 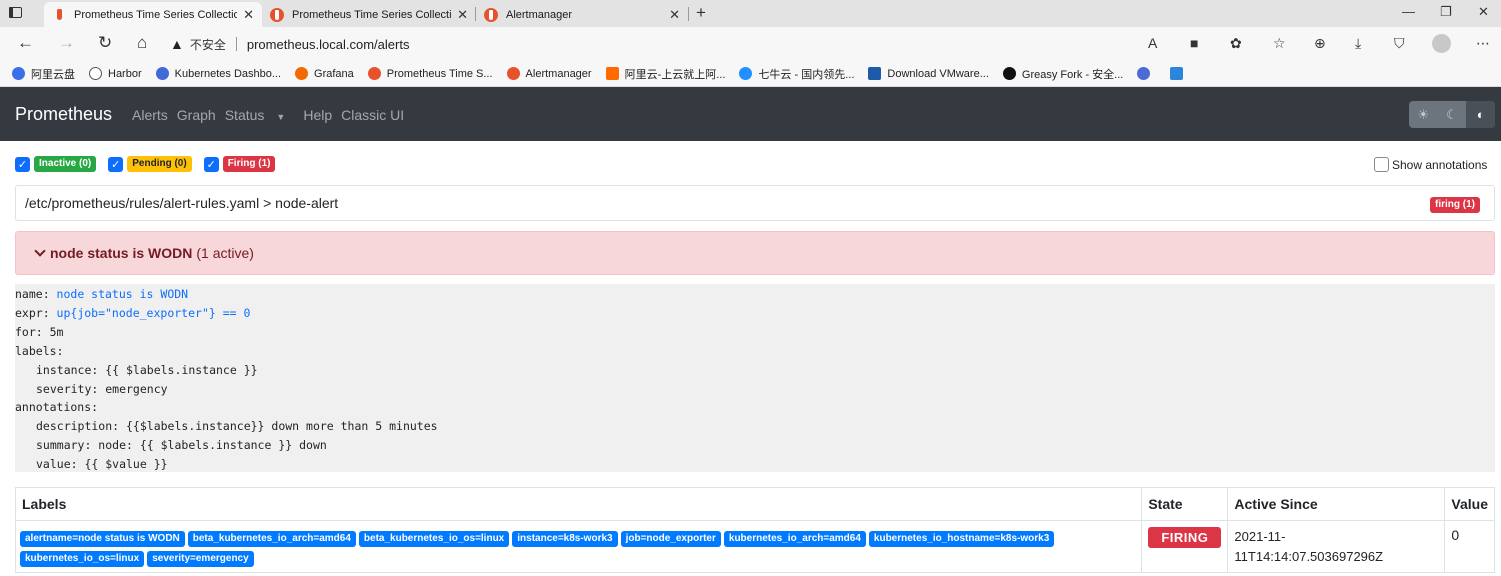 I want to click on caret-down-icon: ▼, so click(x=281, y=117).